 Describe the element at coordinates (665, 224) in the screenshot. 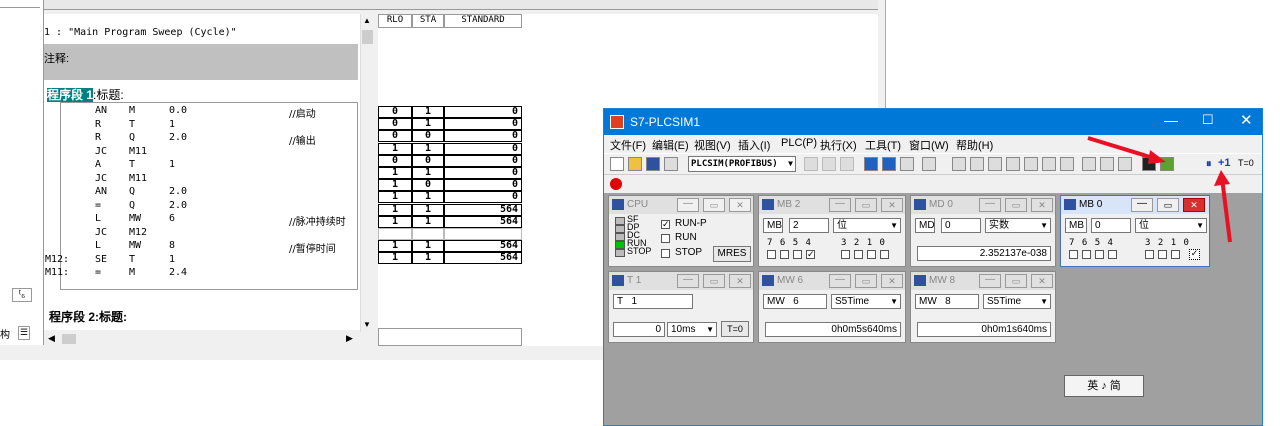

I see `run-p-checkbox: ✓` at that location.